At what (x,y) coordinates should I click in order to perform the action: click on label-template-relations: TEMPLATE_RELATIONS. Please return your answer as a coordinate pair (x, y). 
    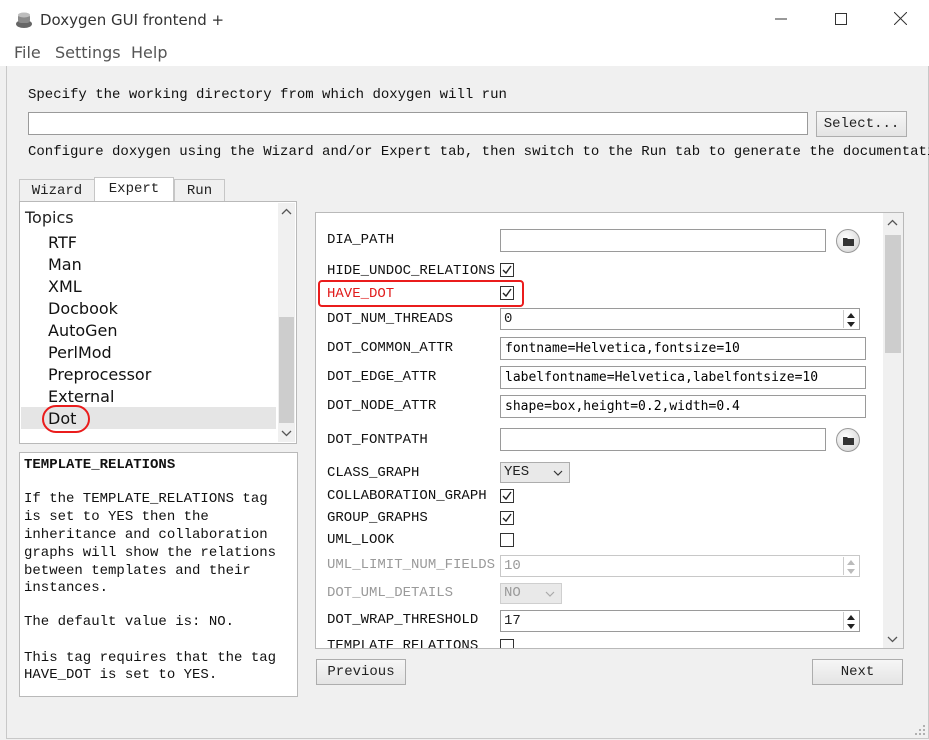
    Looking at the image, I should click on (403, 643).